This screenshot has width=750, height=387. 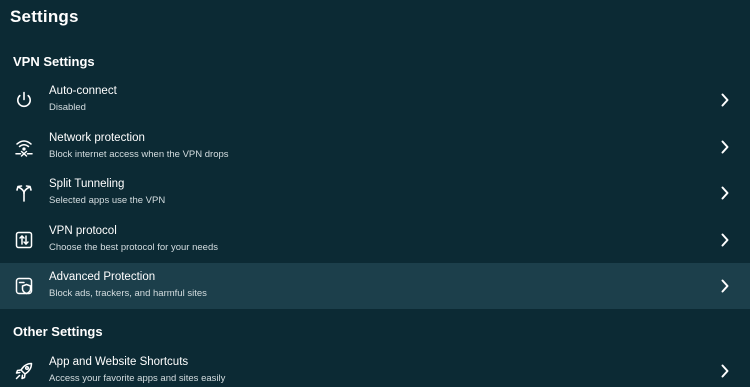 What do you see at coordinates (128, 293) in the screenshot?
I see `setting-subtitle: Block ads, trackers, and harmful sites` at bounding box center [128, 293].